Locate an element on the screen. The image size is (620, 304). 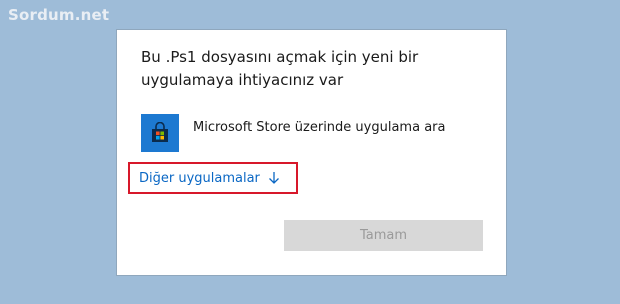
more-apps-link: Diğer uygulamalar is located at coordinates (213, 178).